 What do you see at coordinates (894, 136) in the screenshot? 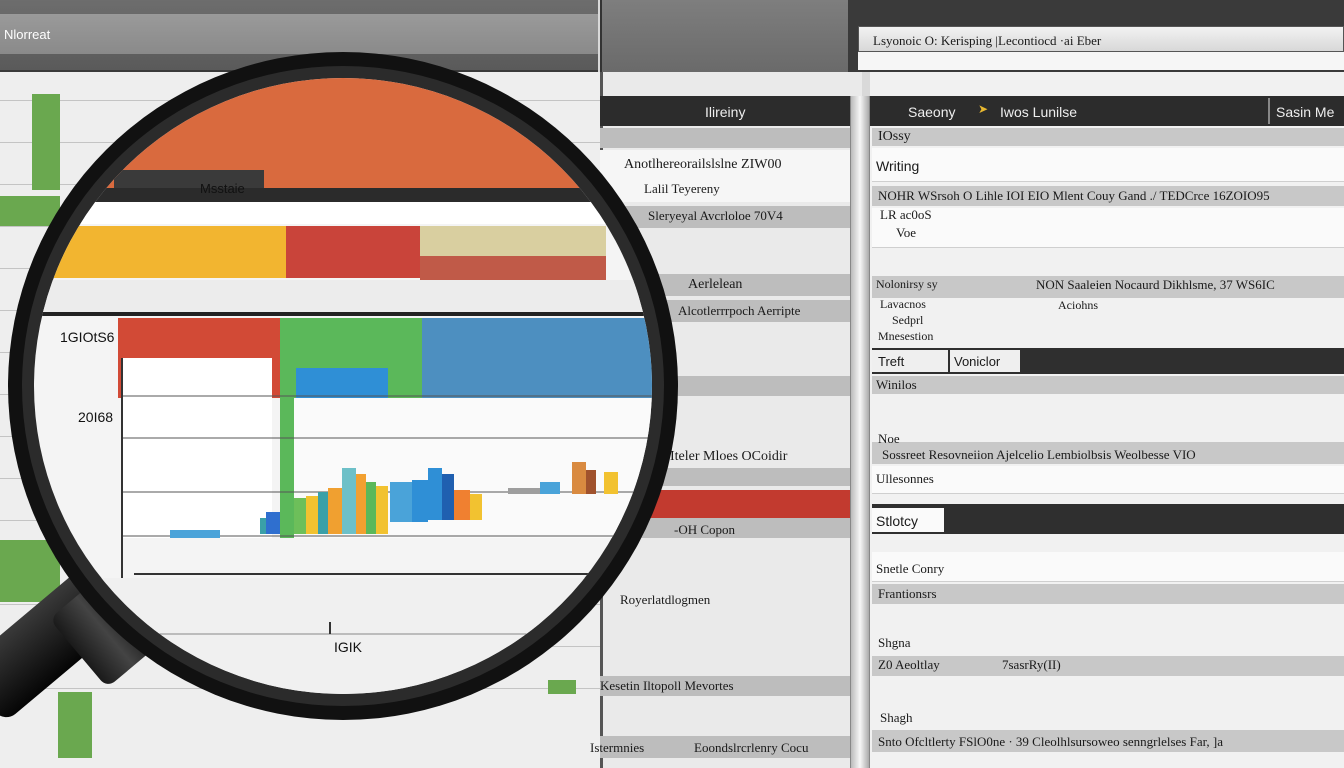
I see `right-row-text: IOssy` at bounding box center [894, 136].